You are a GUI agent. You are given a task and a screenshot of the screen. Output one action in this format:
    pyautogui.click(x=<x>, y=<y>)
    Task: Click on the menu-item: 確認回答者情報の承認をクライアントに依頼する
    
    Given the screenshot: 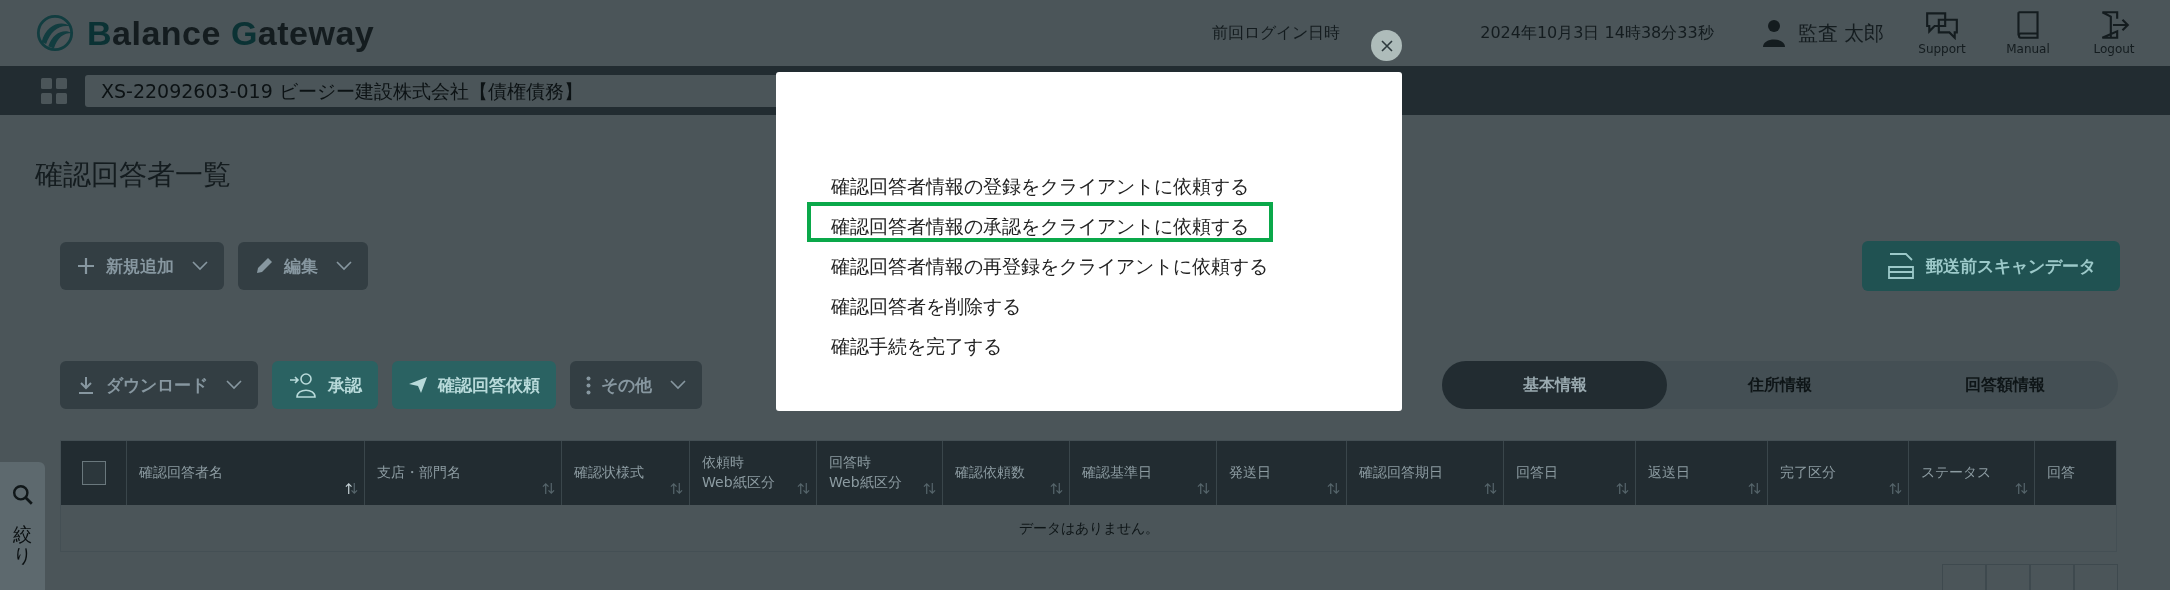 What is the action you would take?
    pyautogui.click(x=1040, y=222)
    